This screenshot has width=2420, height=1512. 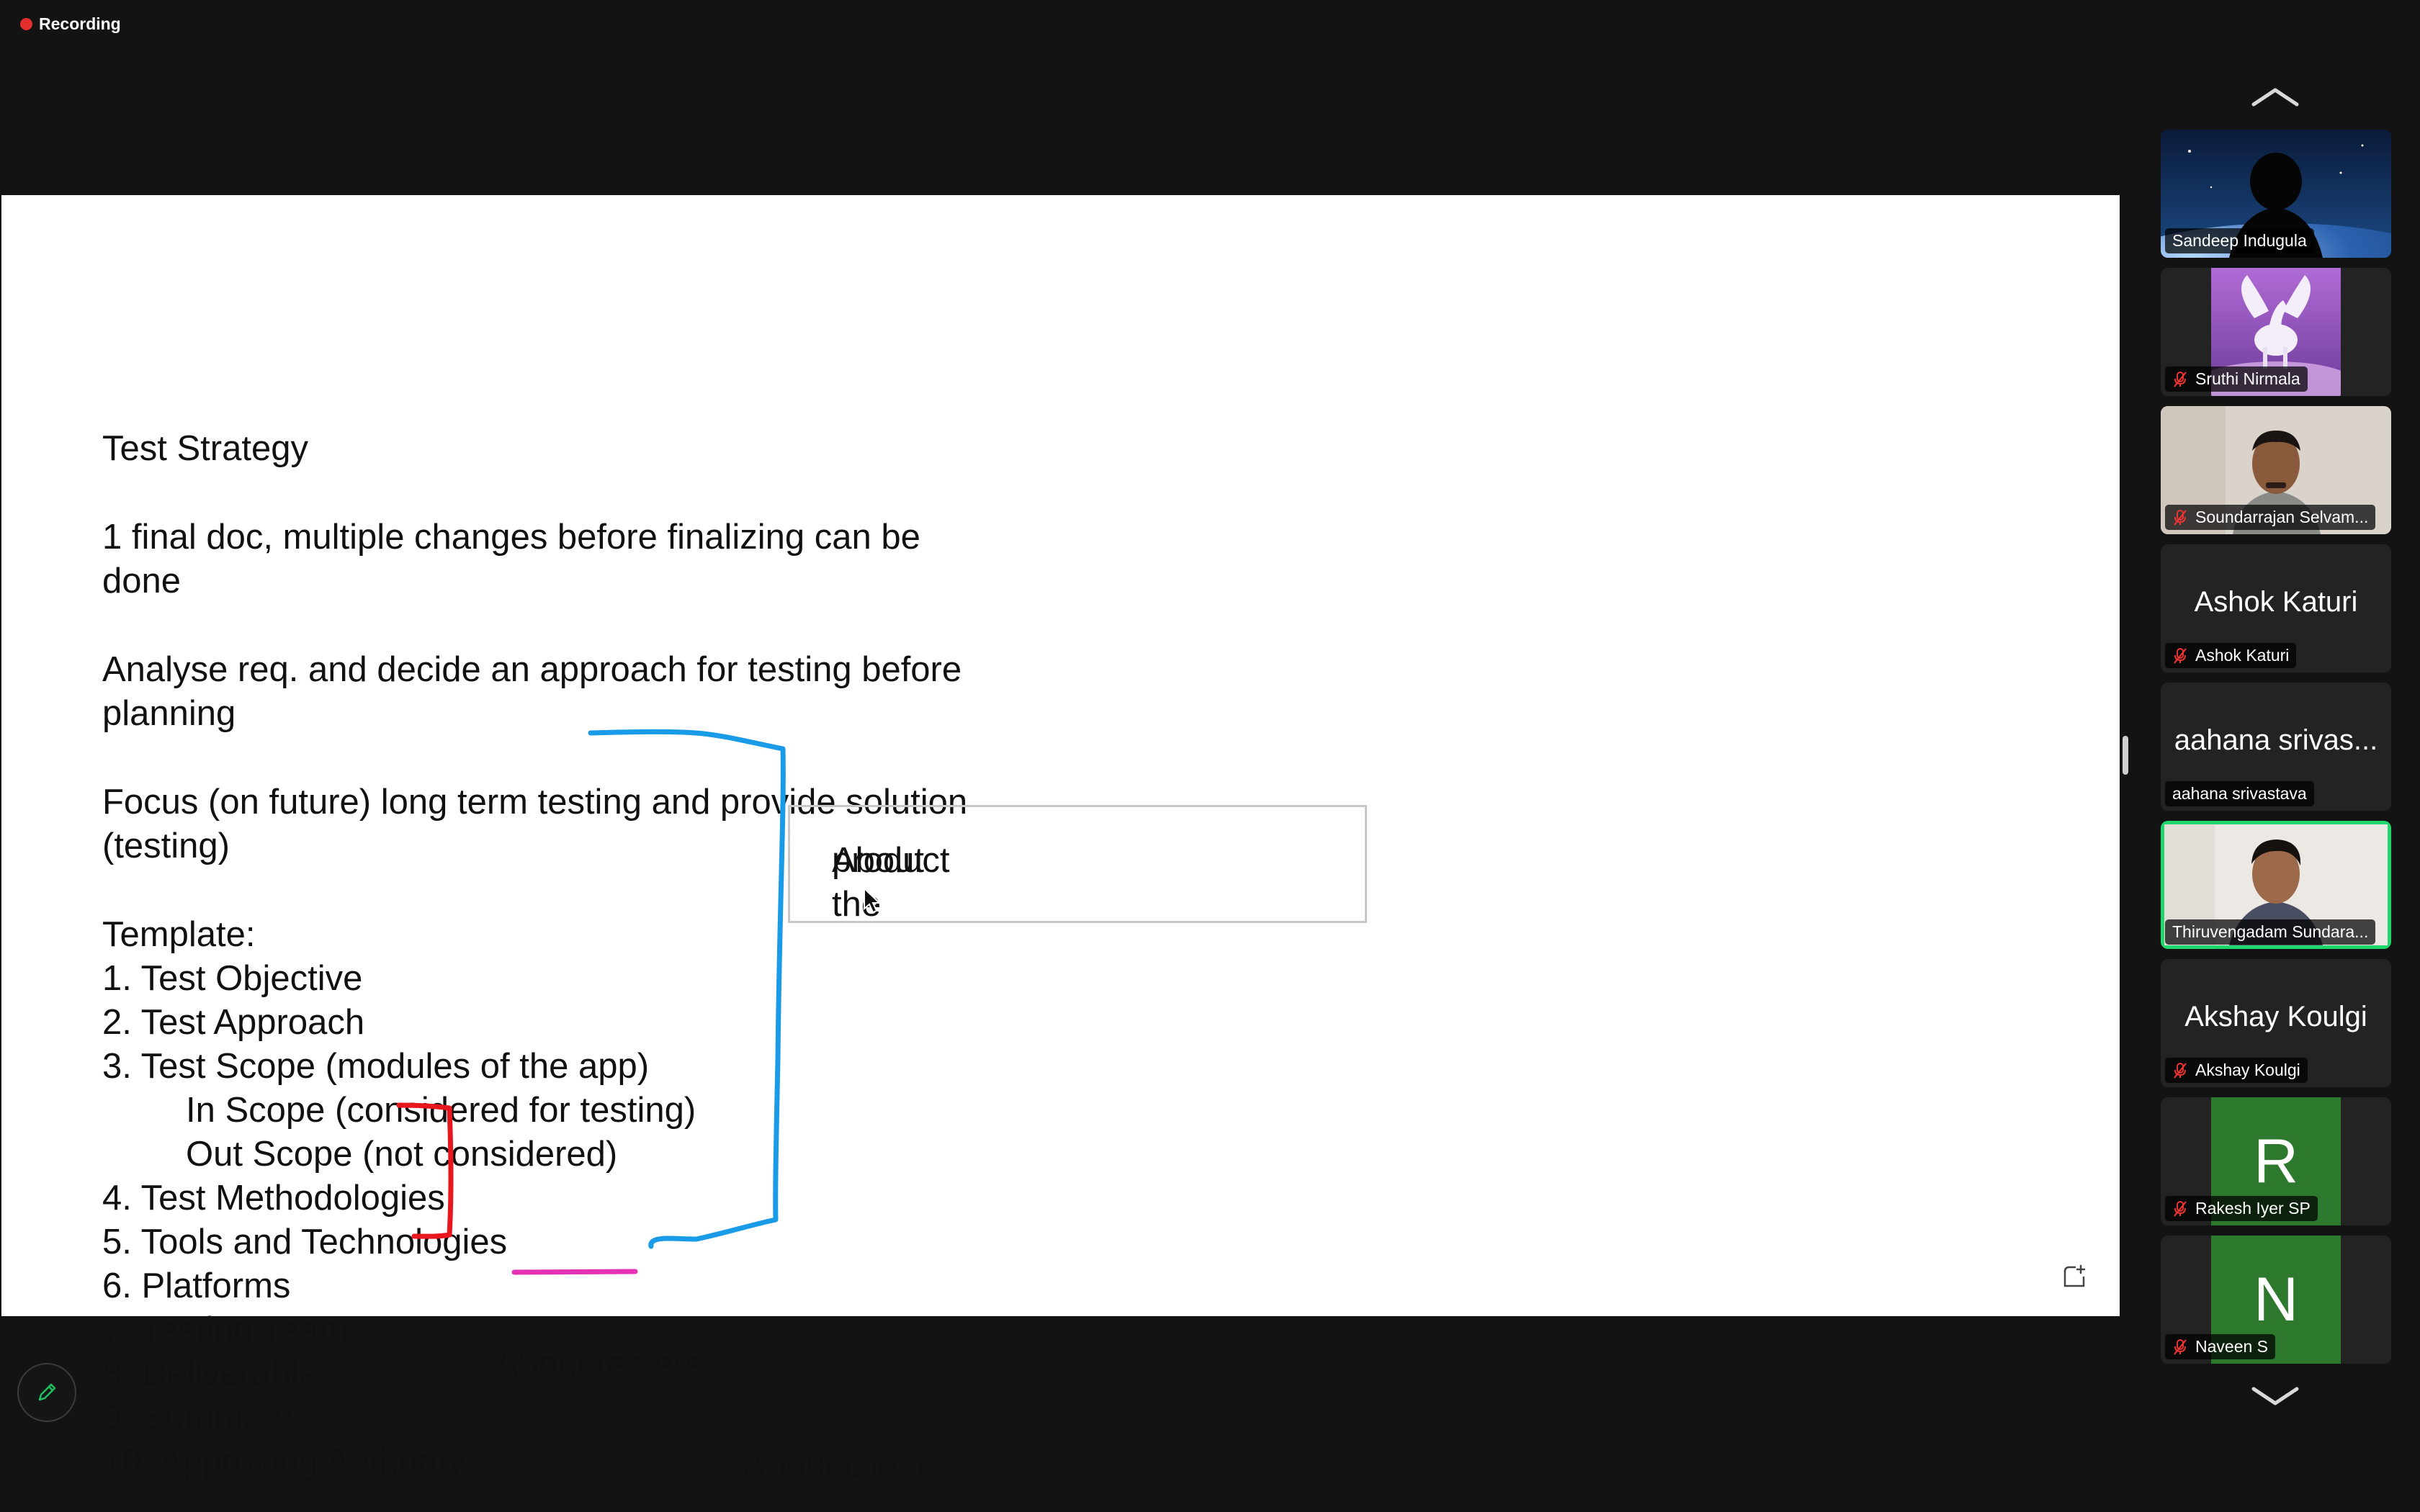 I want to click on recording-label: Recording, so click(x=80, y=23).